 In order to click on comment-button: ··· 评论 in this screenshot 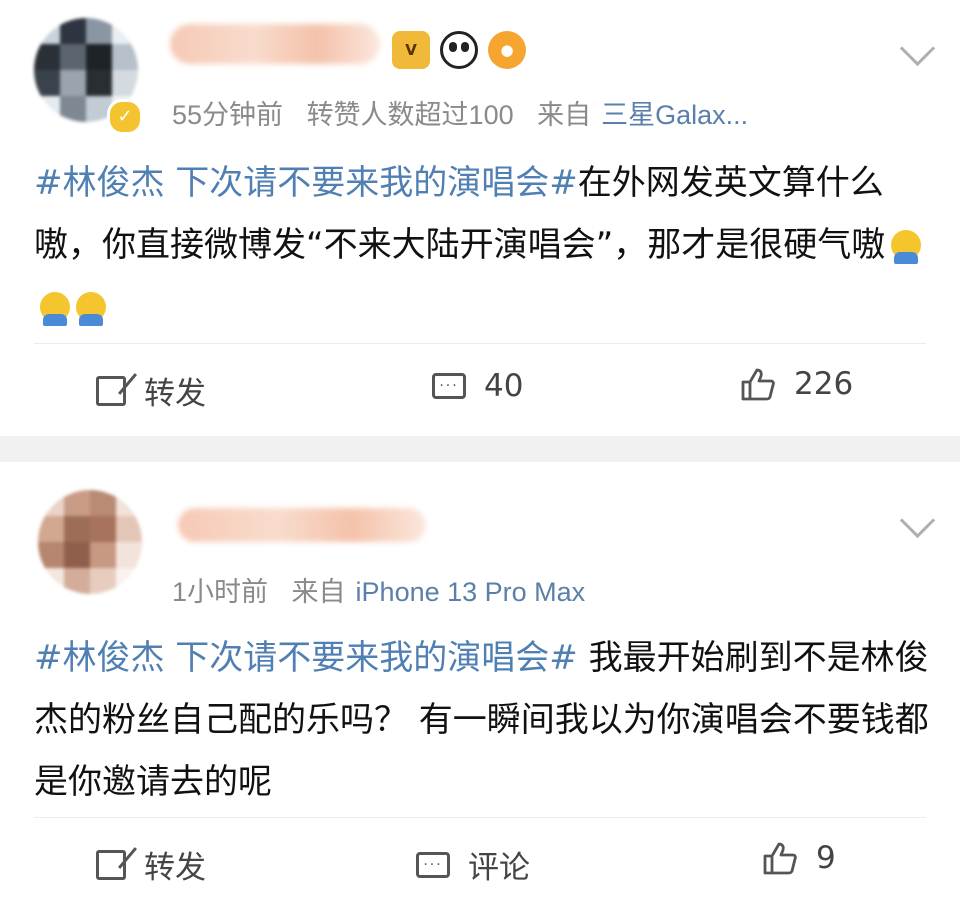, I will do `click(473, 864)`.